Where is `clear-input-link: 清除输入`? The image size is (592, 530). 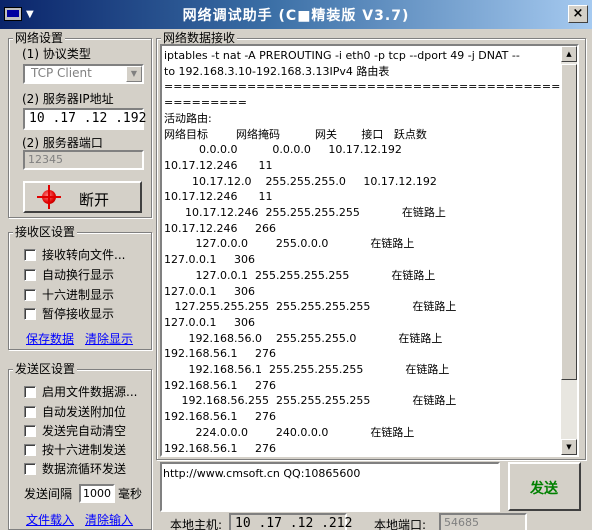 clear-input-link: 清除输入 is located at coordinates (109, 519).